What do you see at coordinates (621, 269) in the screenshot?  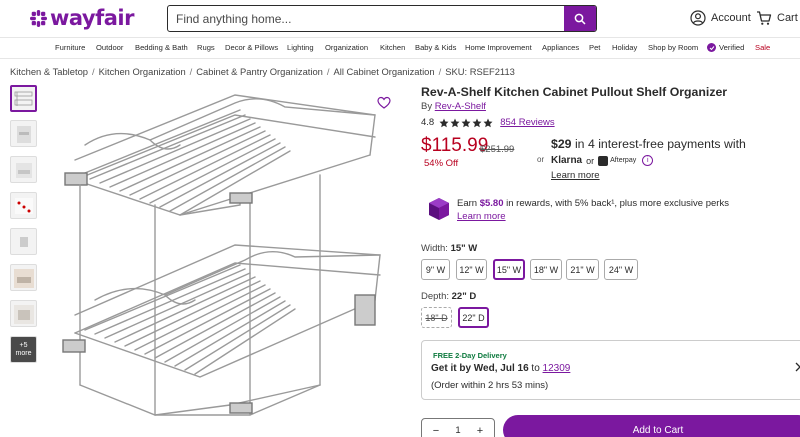 I see `width-option-24: 24" W` at bounding box center [621, 269].